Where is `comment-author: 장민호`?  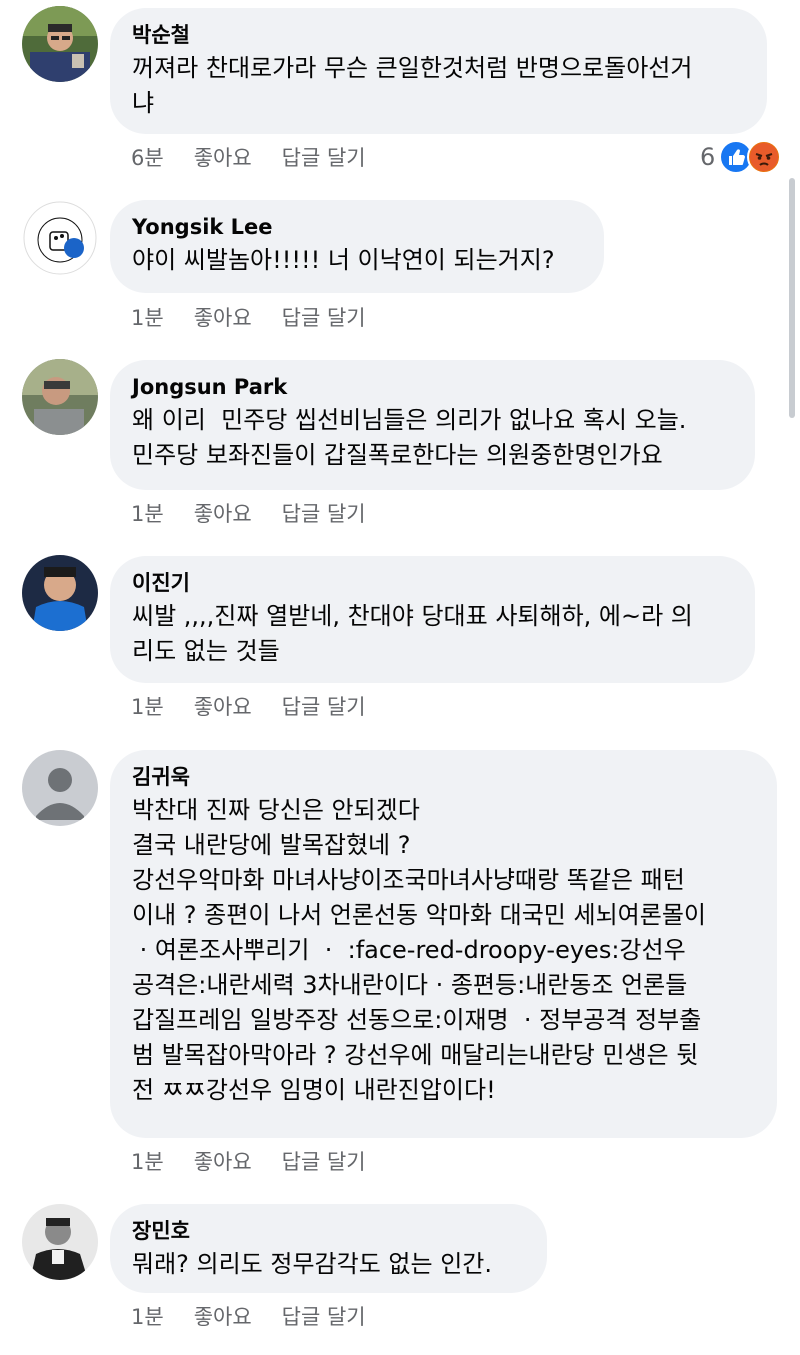
comment-author: 장민호 is located at coordinates (327, 1231).